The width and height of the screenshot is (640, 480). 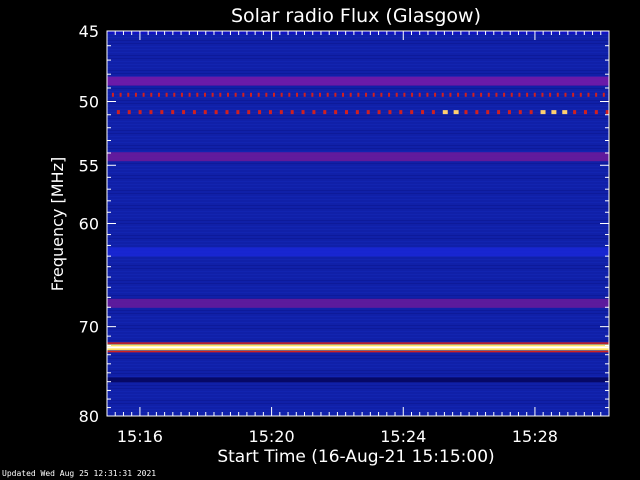 I want to click on band-edge, so click(x=358, y=351).